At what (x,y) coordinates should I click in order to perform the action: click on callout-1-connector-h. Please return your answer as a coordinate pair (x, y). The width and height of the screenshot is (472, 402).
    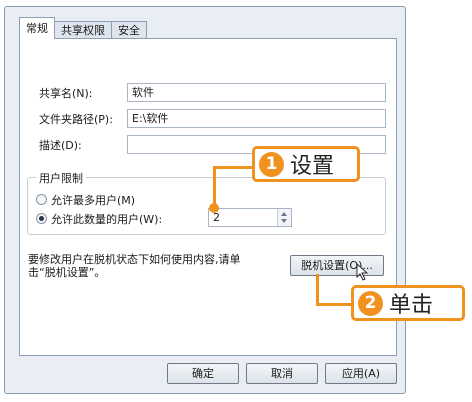
    Looking at the image, I should click on (234, 167).